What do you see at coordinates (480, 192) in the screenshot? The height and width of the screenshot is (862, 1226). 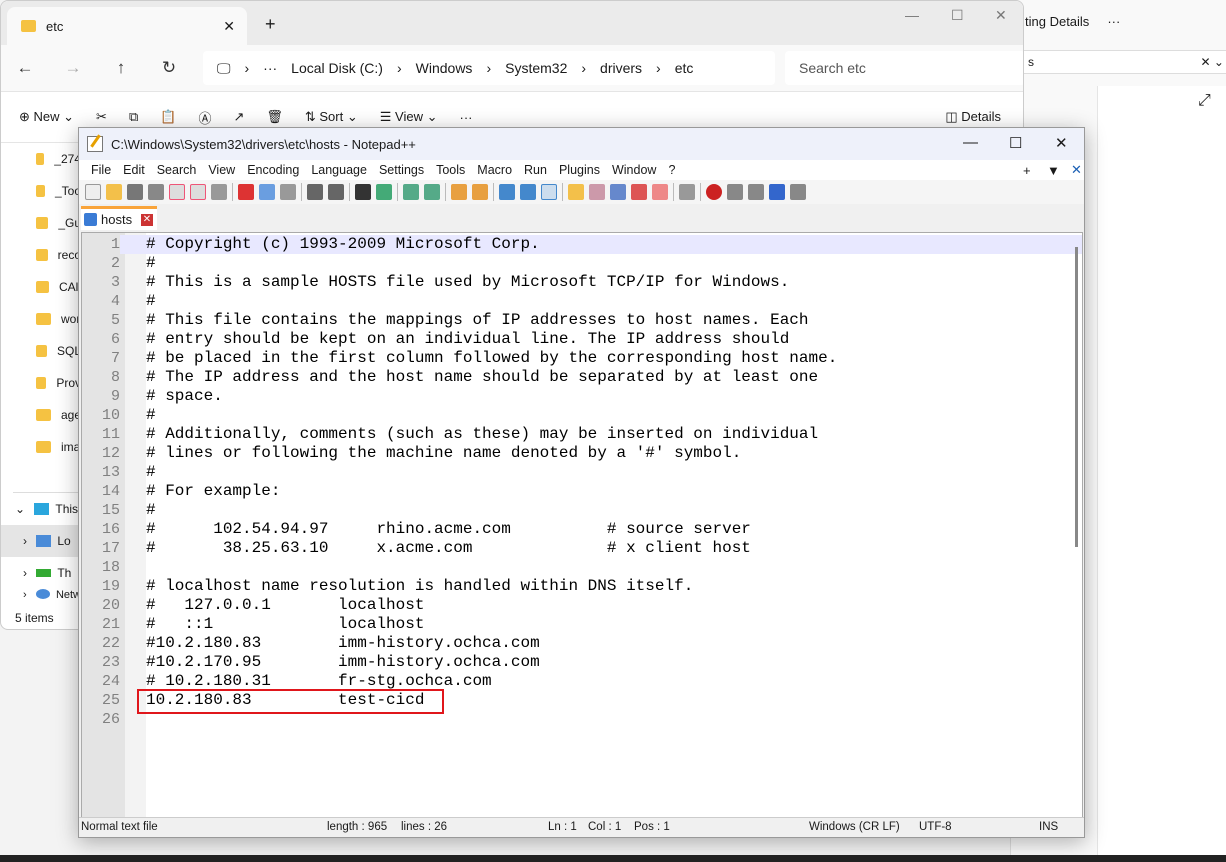 I see `sync-h-icon` at bounding box center [480, 192].